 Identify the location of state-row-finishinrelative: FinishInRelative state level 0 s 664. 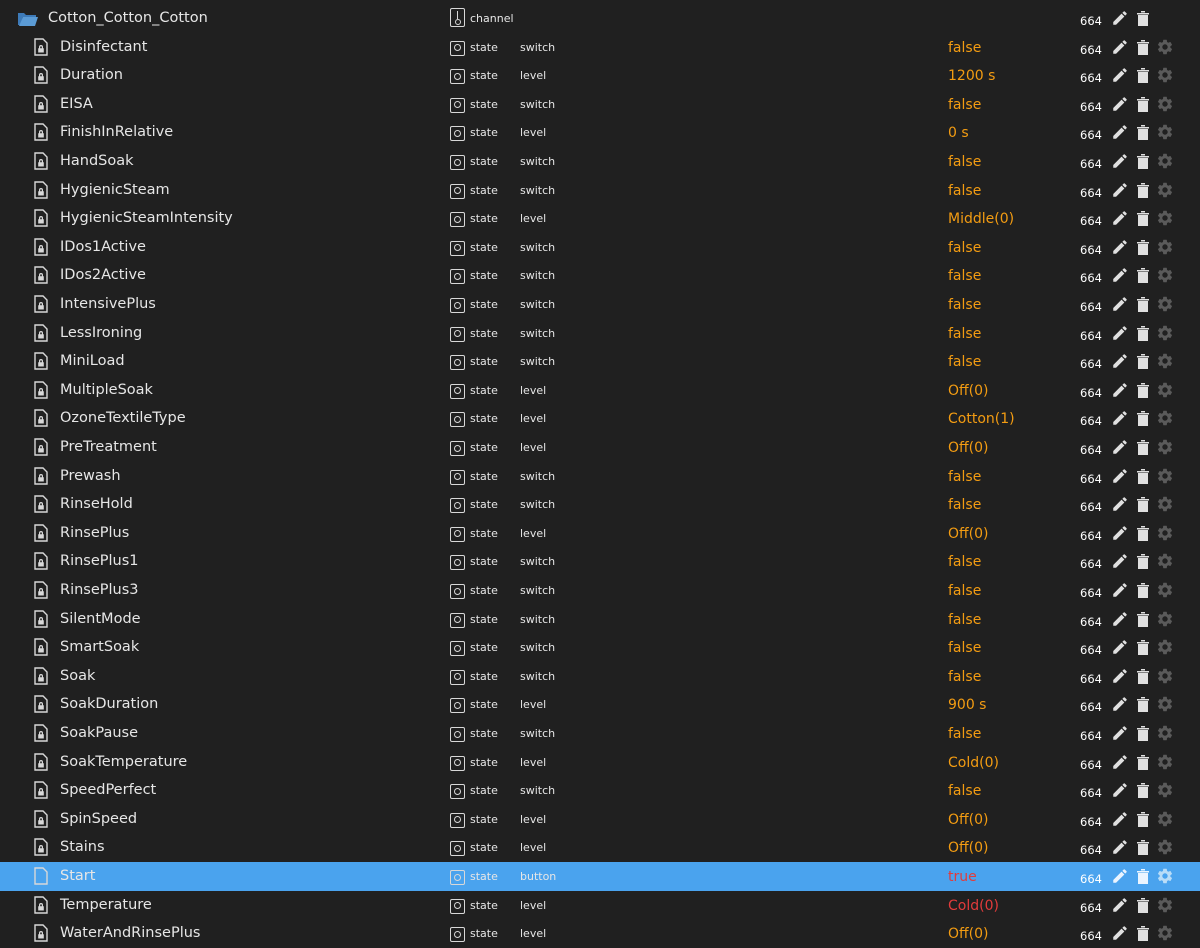
(600, 132).